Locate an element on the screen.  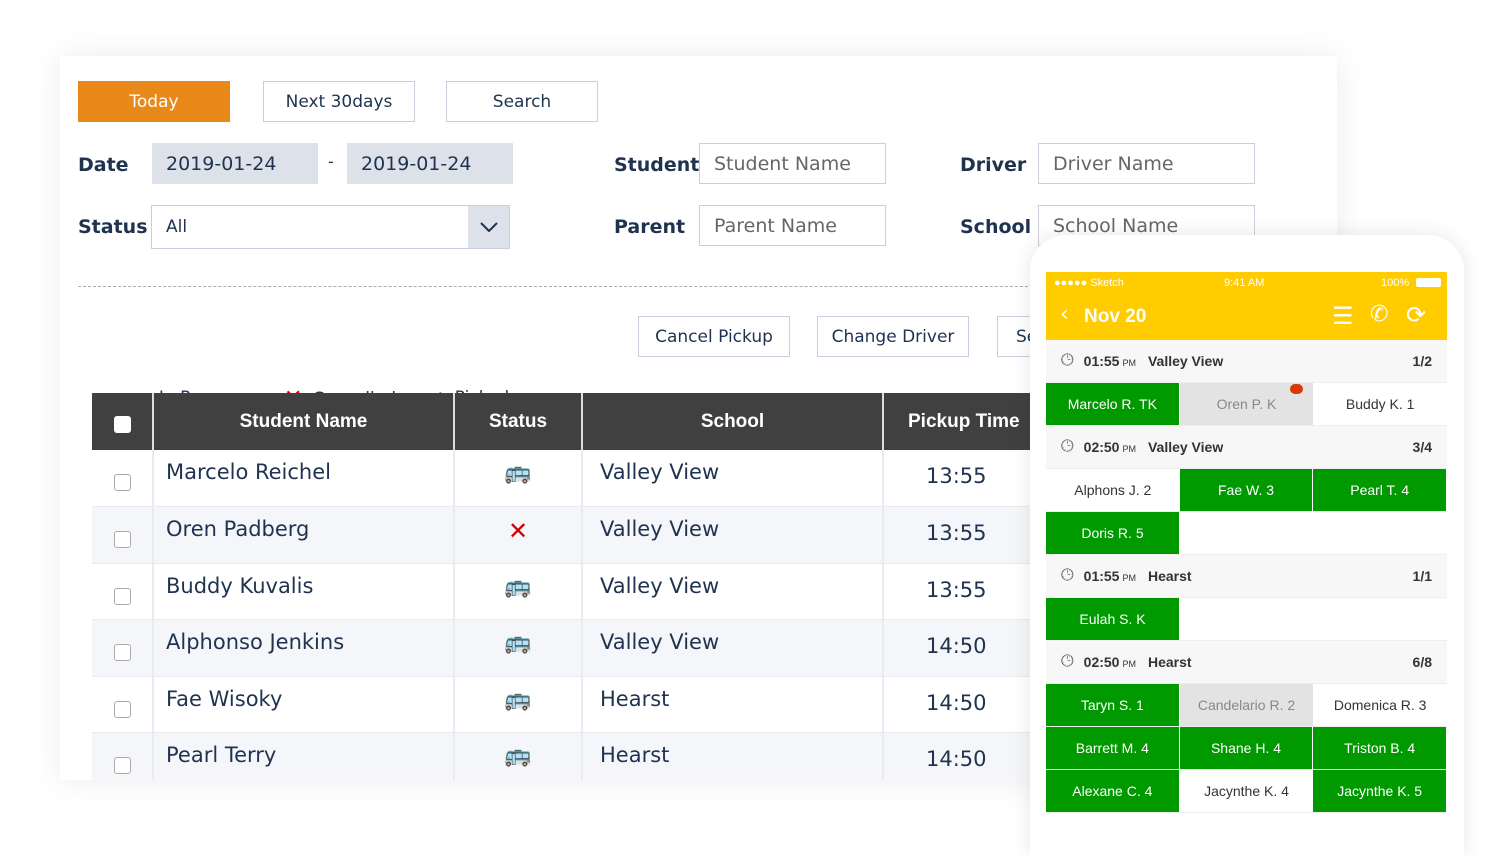
student-row: Marcelo R. TK Oren P. K Buddy K. 1 is located at coordinates (1246, 404).